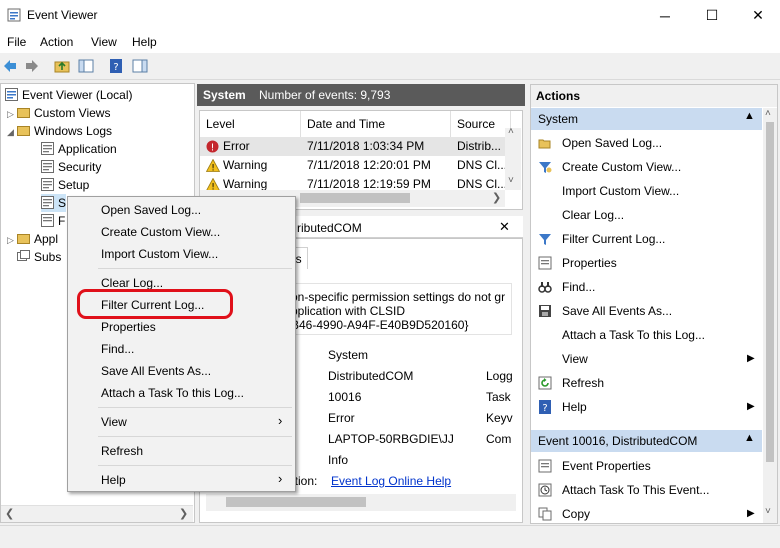 Image resolution: width=780 pixels, height=548 pixels. I want to click on context-refresh: Refresh, so click(122, 451).